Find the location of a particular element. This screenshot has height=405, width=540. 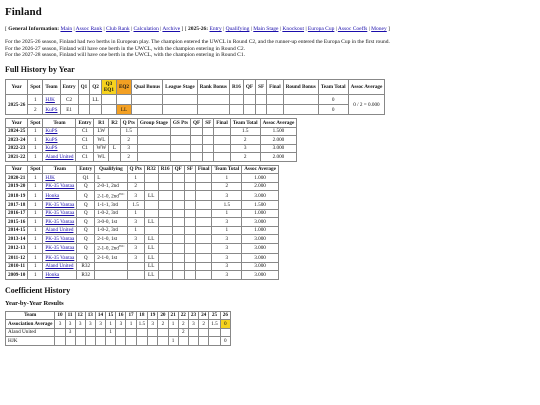

r1-cell: WW is located at coordinates (101, 148).